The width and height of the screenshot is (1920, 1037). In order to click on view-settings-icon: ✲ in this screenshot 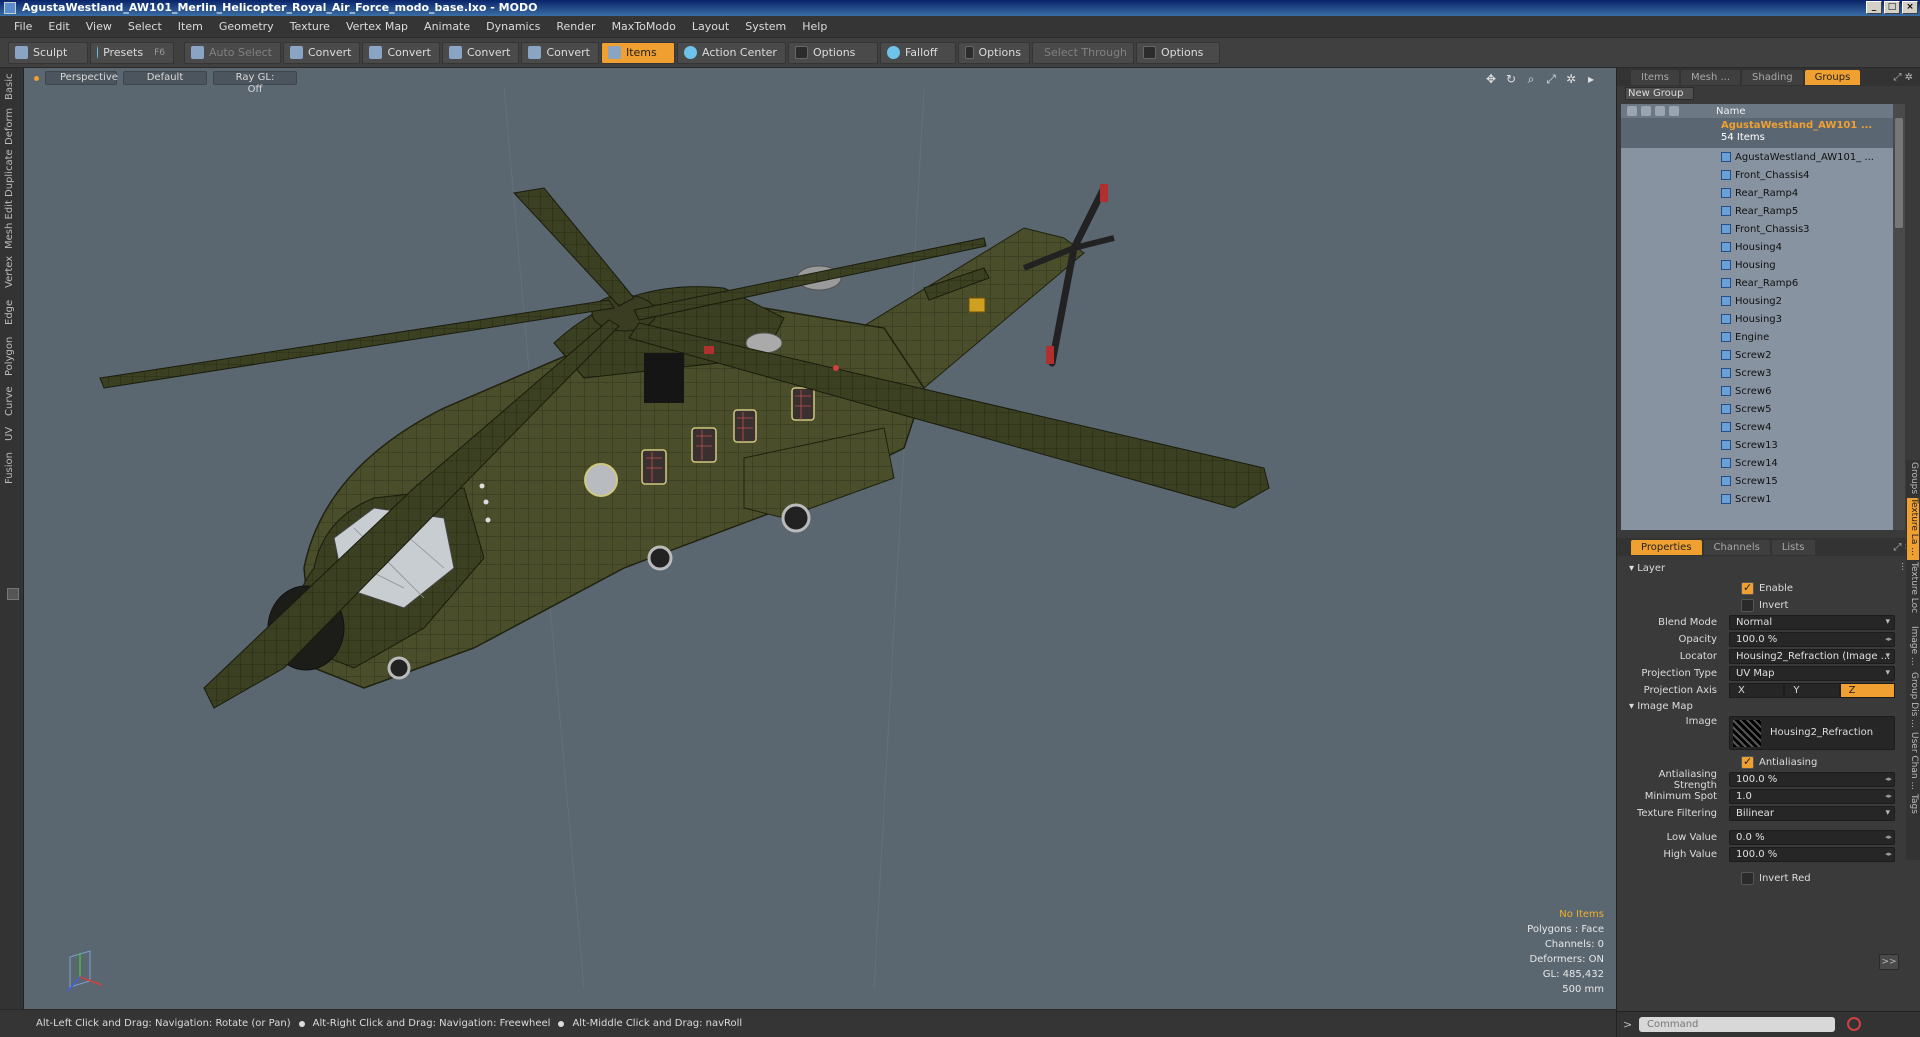, I will do `click(1571, 79)`.